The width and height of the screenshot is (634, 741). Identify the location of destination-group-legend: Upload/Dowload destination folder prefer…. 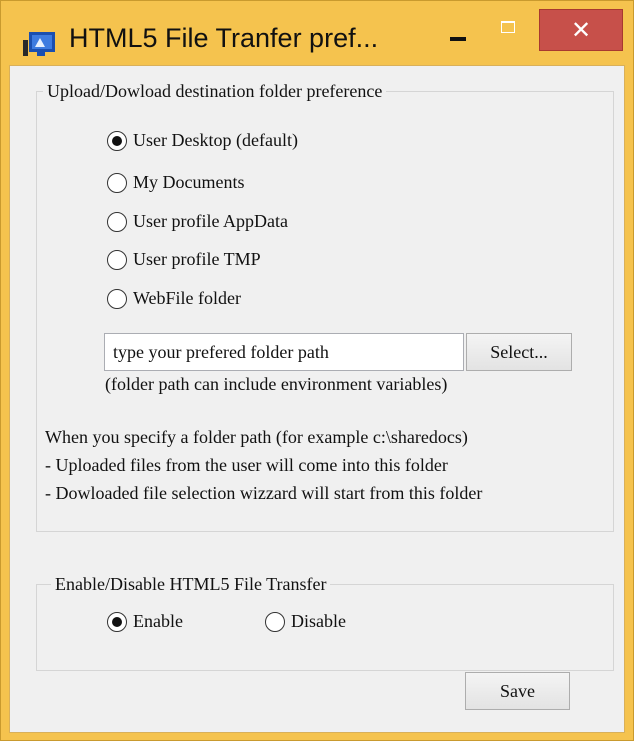
(215, 91).